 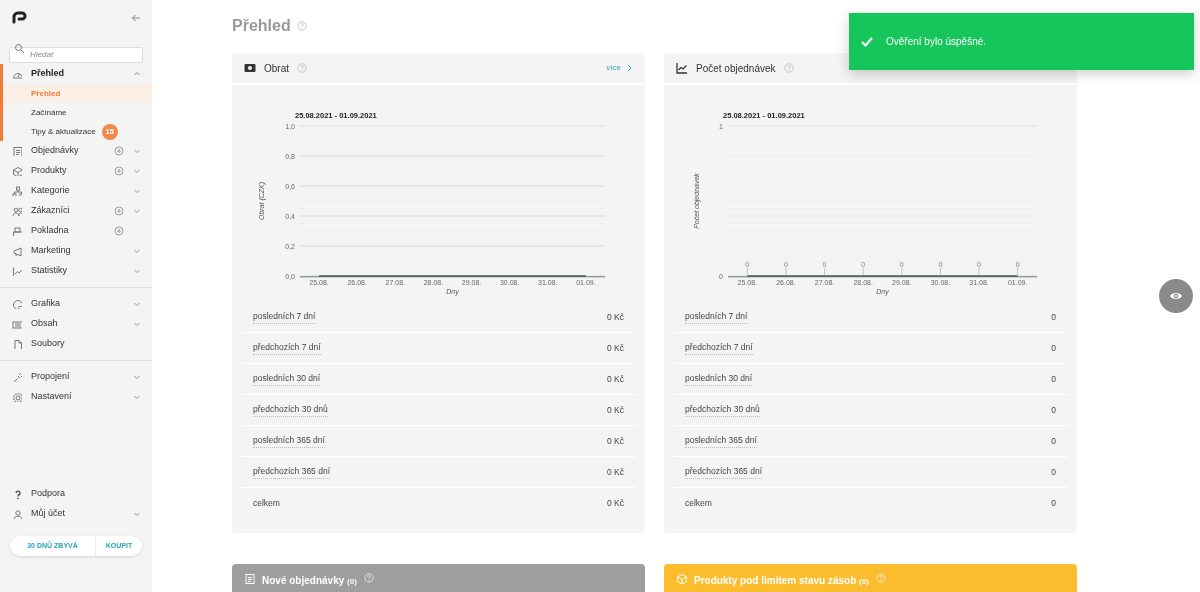 I want to click on sidebar-item: Propojení, so click(x=76, y=377).